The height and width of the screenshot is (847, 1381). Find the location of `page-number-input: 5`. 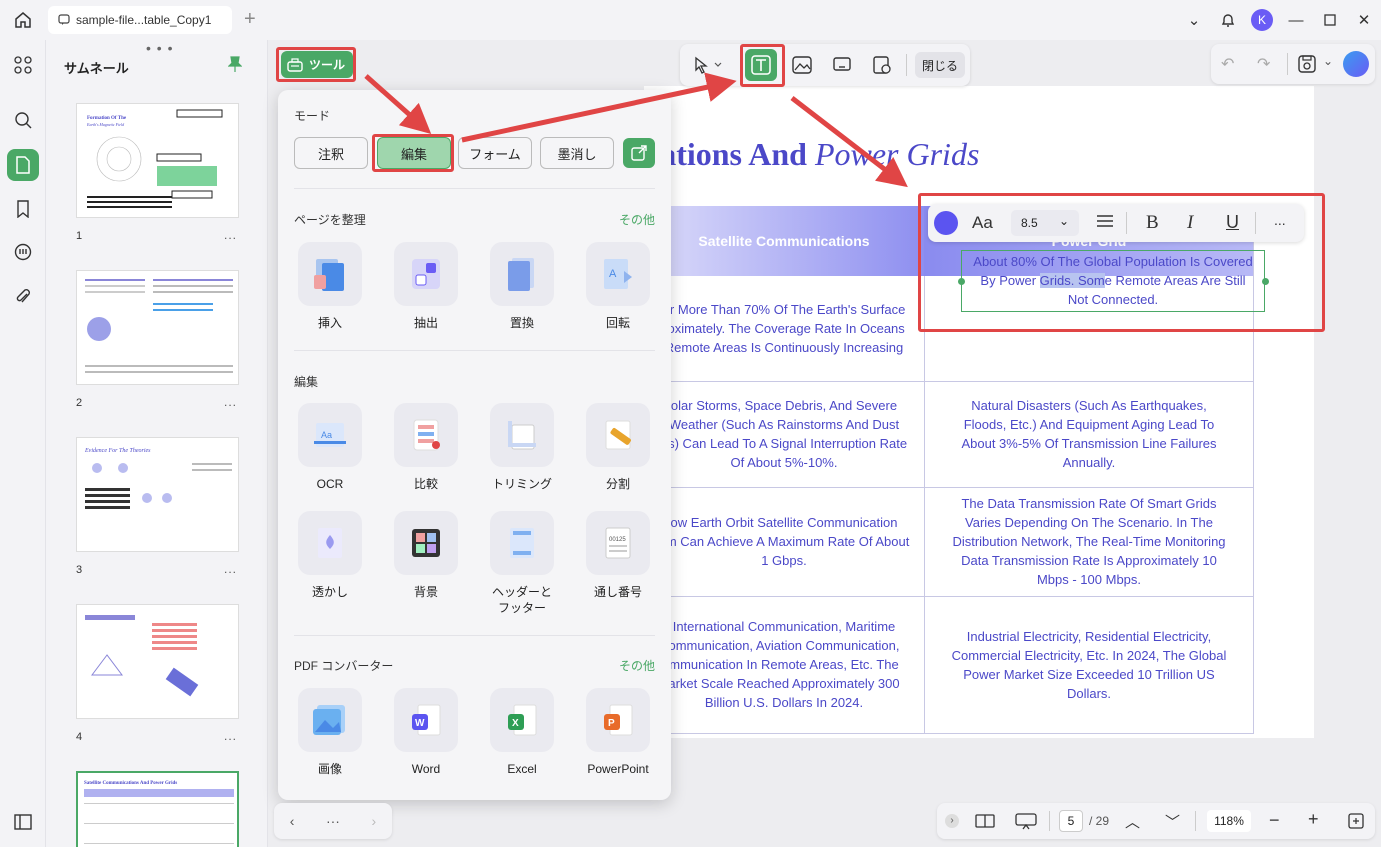

page-number-input: 5 is located at coordinates (1071, 821).